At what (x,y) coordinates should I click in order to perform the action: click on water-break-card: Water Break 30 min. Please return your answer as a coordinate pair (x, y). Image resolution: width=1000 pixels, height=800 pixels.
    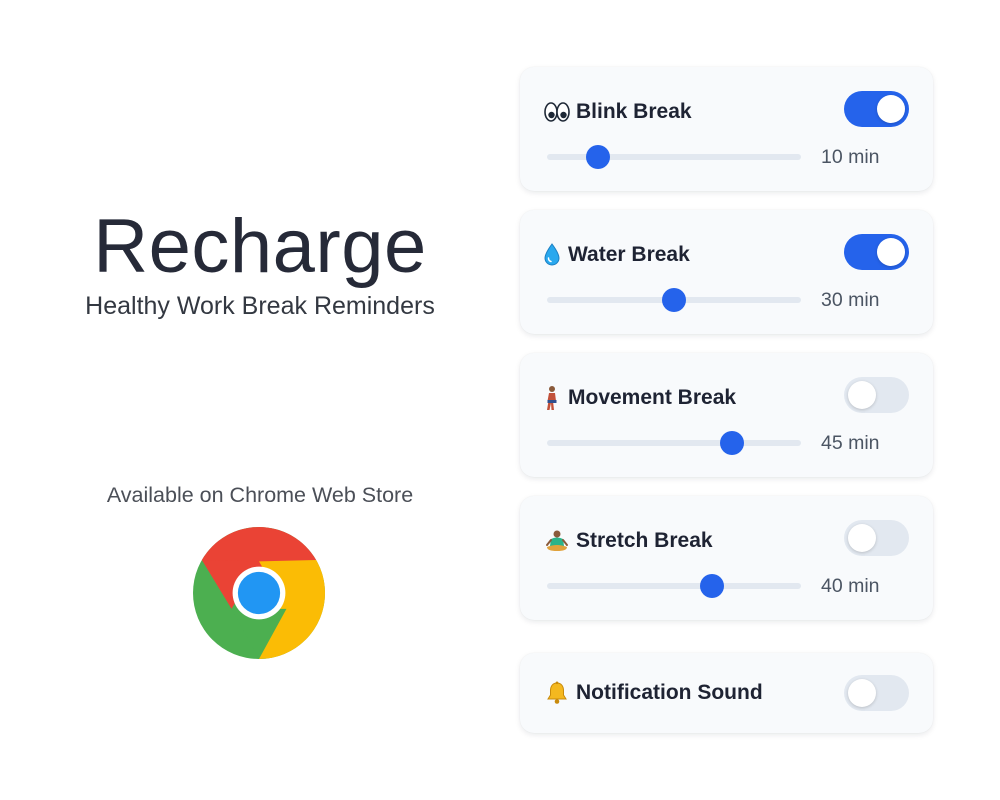
    Looking at the image, I should click on (726, 272).